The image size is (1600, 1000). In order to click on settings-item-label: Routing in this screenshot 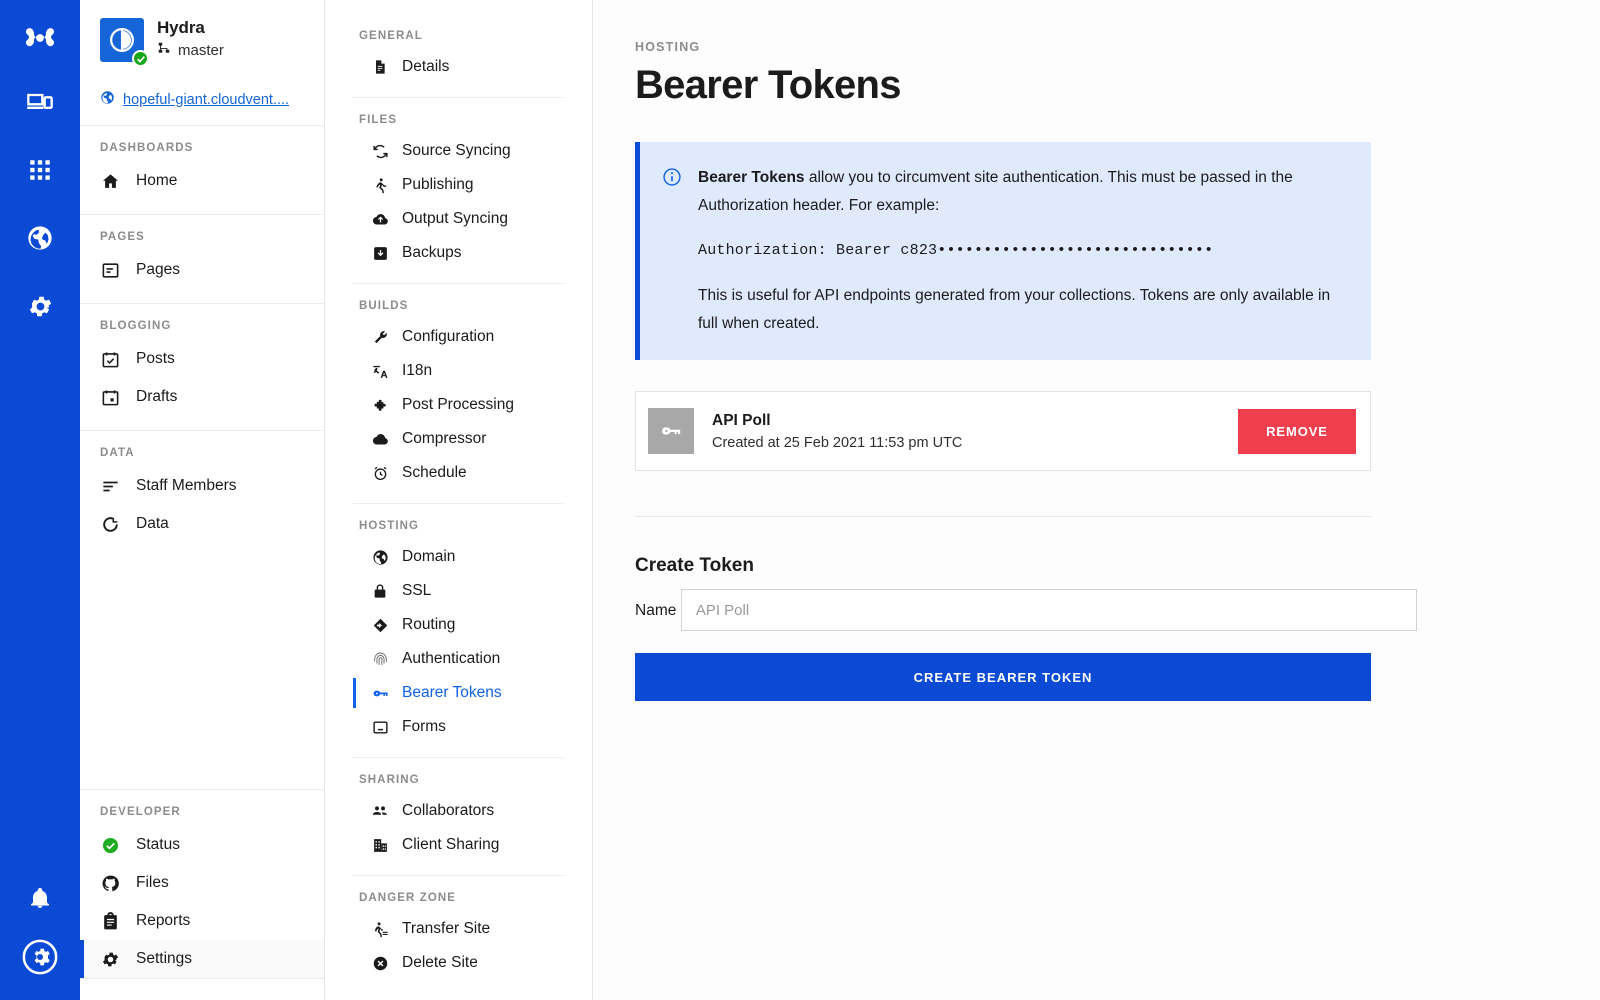, I will do `click(429, 624)`.